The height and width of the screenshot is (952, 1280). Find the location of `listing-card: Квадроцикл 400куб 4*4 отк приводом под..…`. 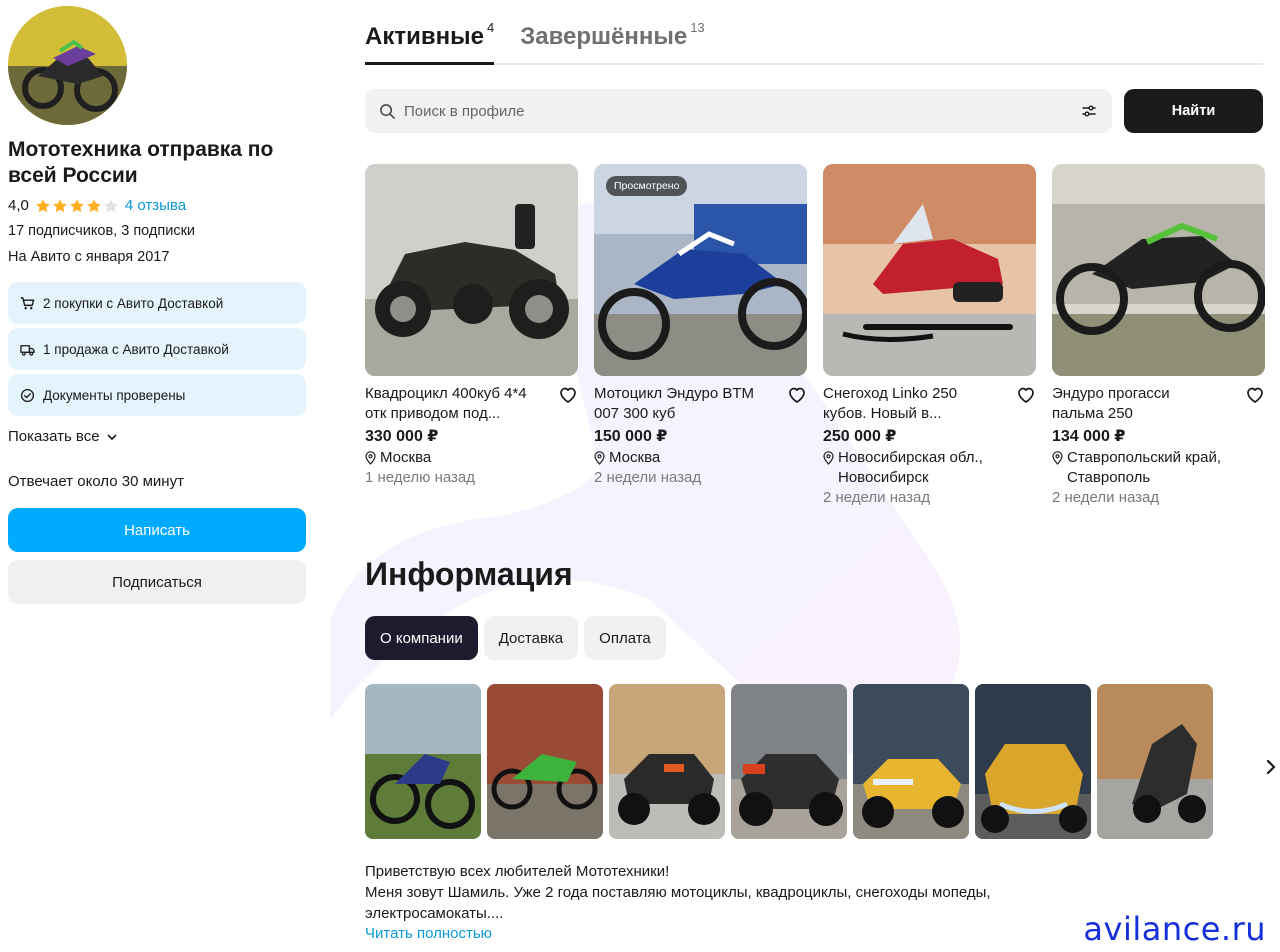

listing-card: Квадроцикл 400куб 4*4 отк приводом под..… is located at coordinates (471, 336).